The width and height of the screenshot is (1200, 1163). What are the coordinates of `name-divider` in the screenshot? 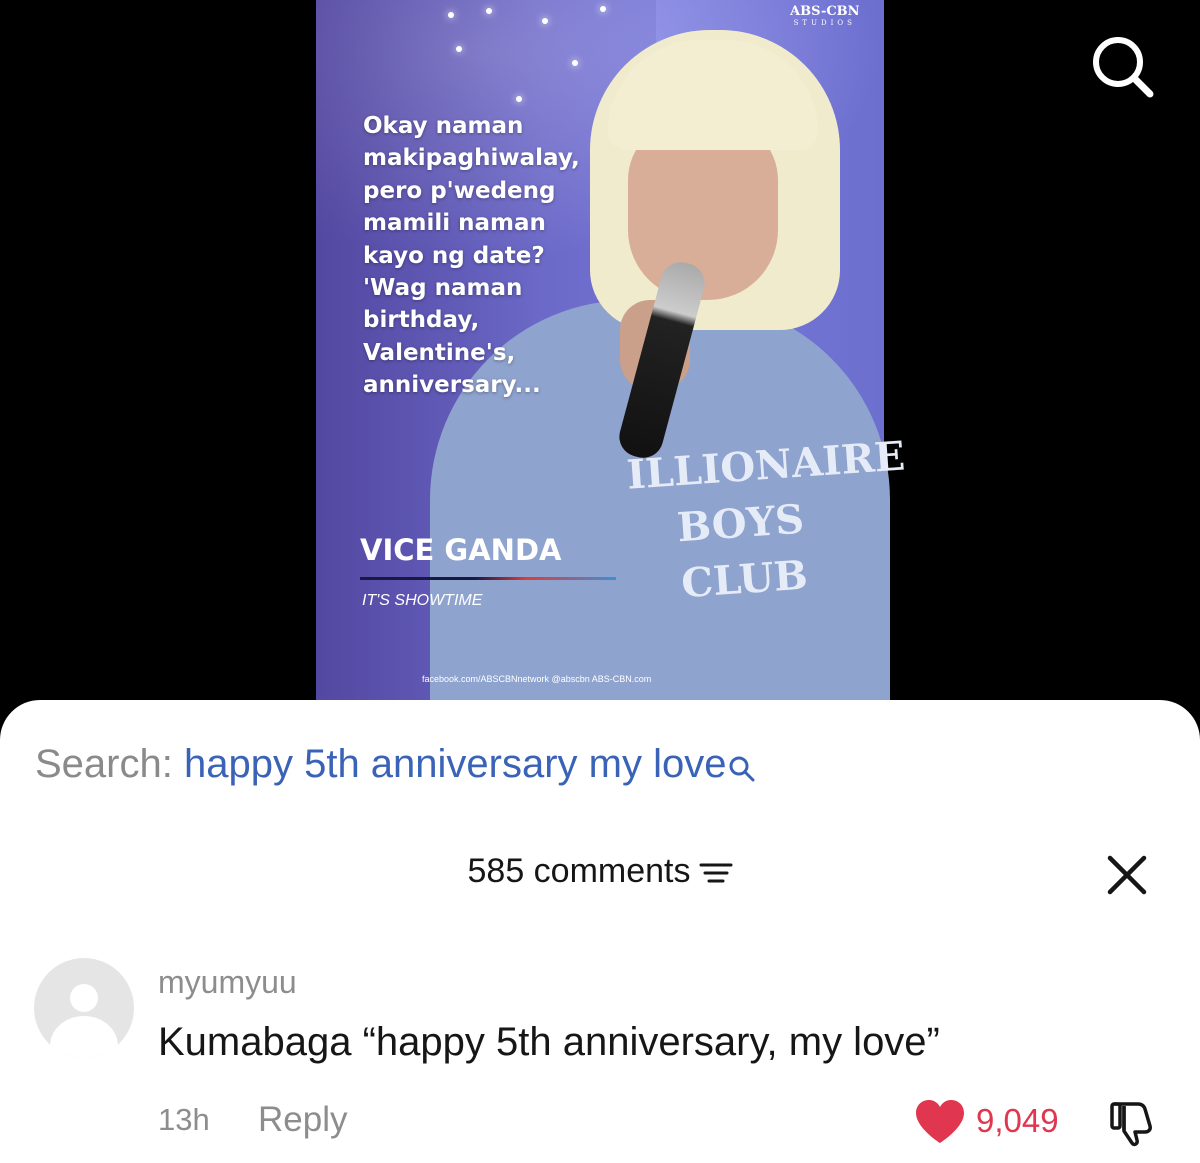 It's located at (488, 578).